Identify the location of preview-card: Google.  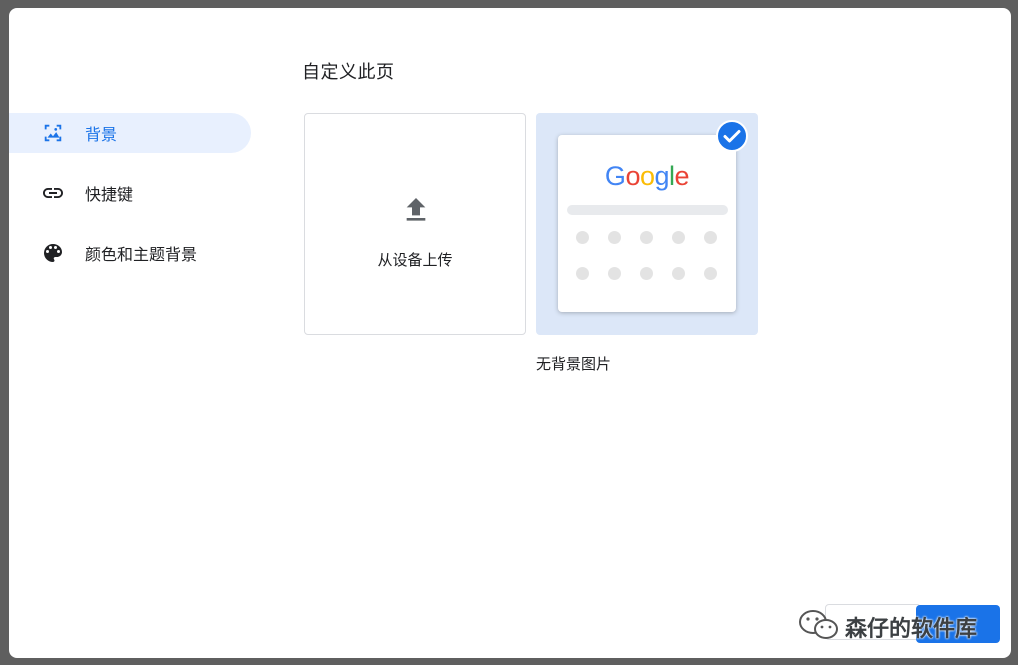
(647, 223).